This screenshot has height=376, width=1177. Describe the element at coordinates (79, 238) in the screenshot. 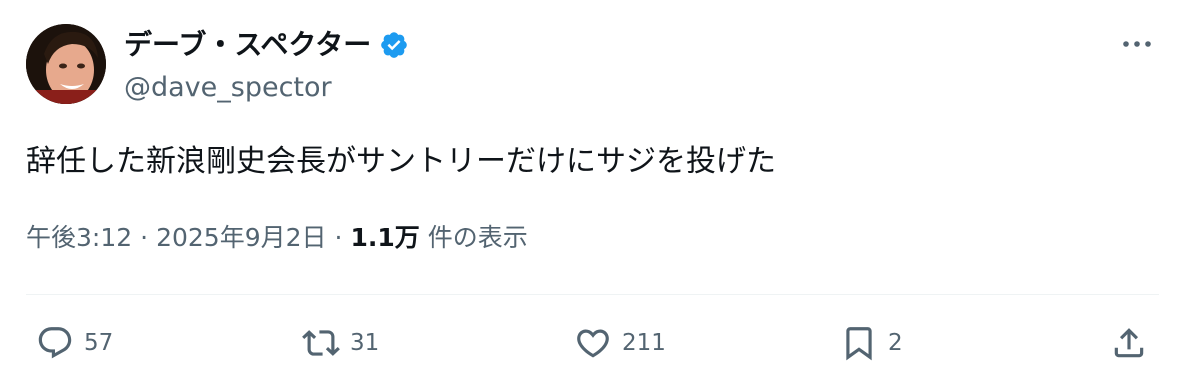

I see `tweet-time: 午後3:12` at that location.